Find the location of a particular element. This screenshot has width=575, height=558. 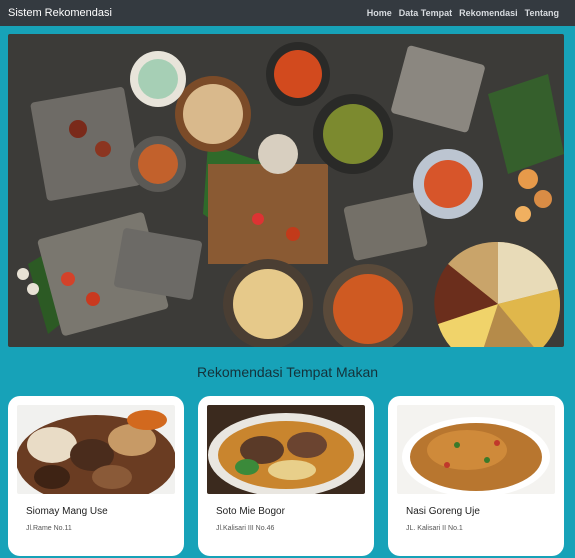

restaurant-card: Nasi Goreng Uje JL. Kalisari II No.1 is located at coordinates (476, 476).